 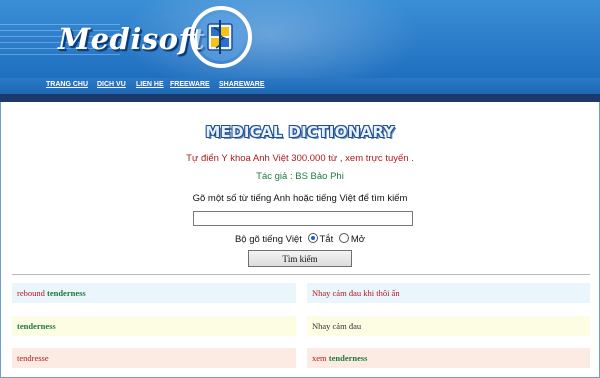 What do you see at coordinates (31, 293) in the screenshot?
I see `result-term-word: rebound` at bounding box center [31, 293].